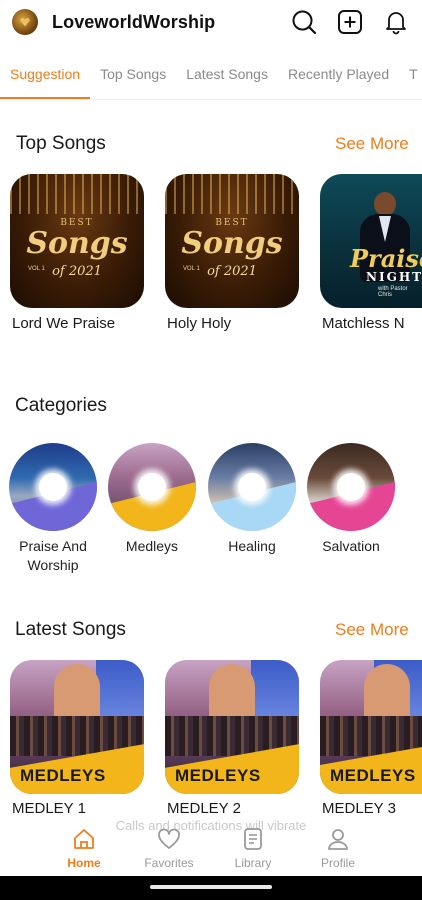 The image size is (422, 900). Describe the element at coordinates (70, 629) in the screenshot. I see `latest-songs-title: Latest Songs` at that location.